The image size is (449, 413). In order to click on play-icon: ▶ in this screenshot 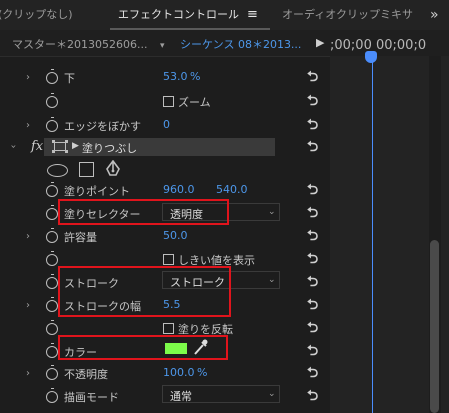, I will do `click(320, 42)`.